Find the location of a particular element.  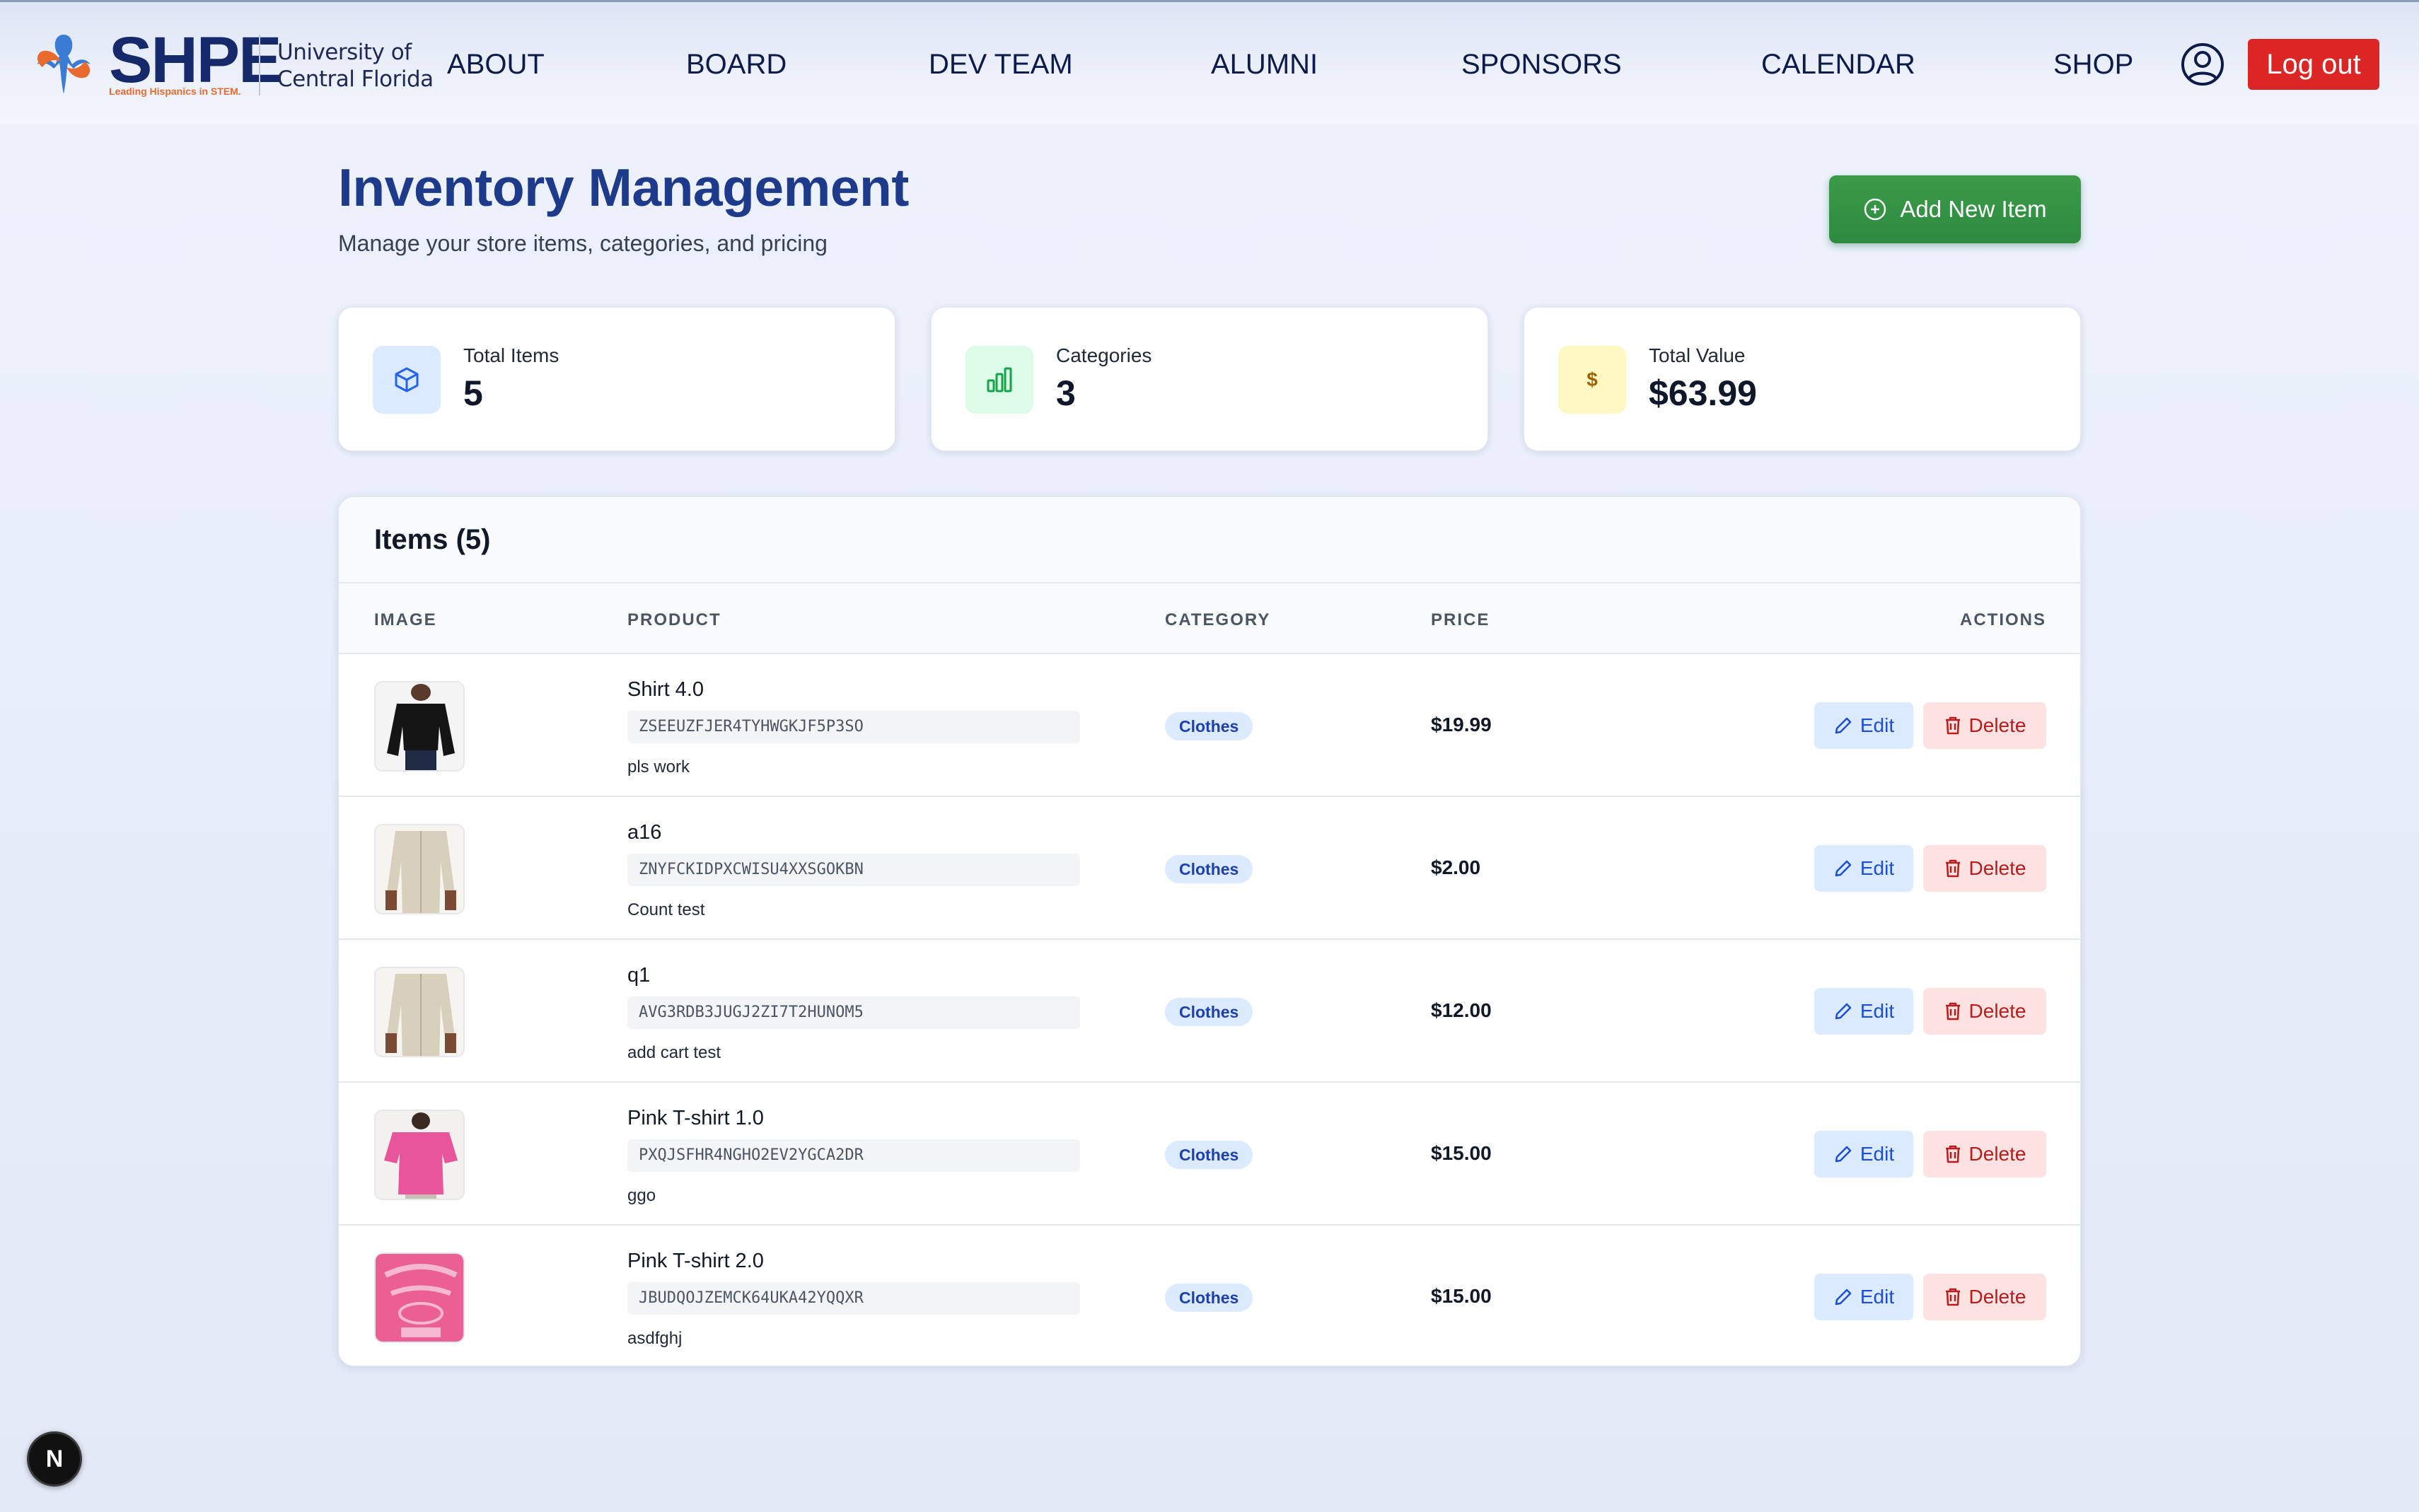

dev-badge-letter: N is located at coordinates (55, 1458).